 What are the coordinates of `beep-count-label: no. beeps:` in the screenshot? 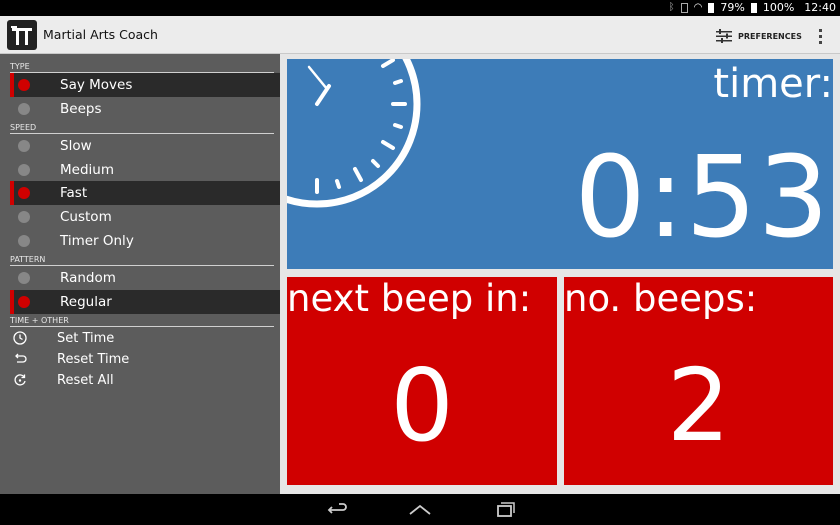 It's located at (661, 298).